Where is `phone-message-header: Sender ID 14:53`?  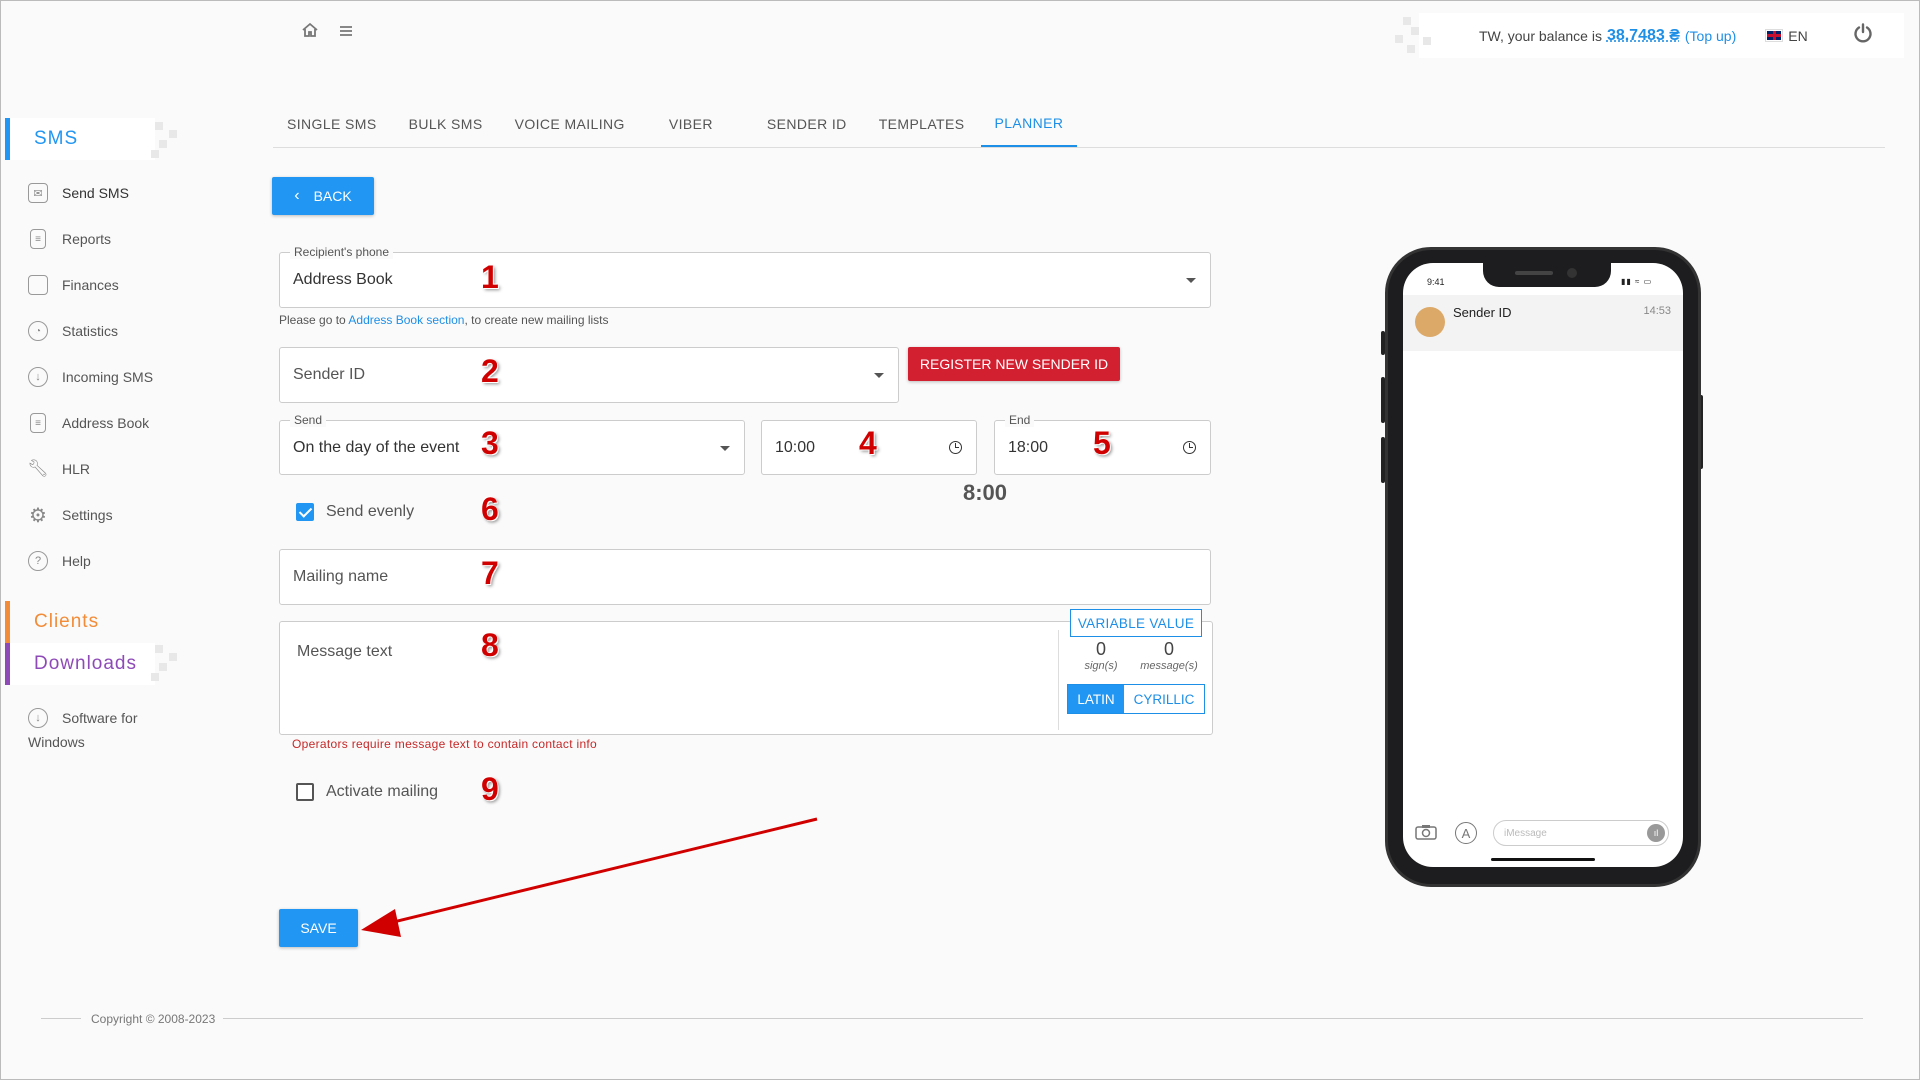
phone-message-header: Sender ID 14:53 is located at coordinates (1543, 323).